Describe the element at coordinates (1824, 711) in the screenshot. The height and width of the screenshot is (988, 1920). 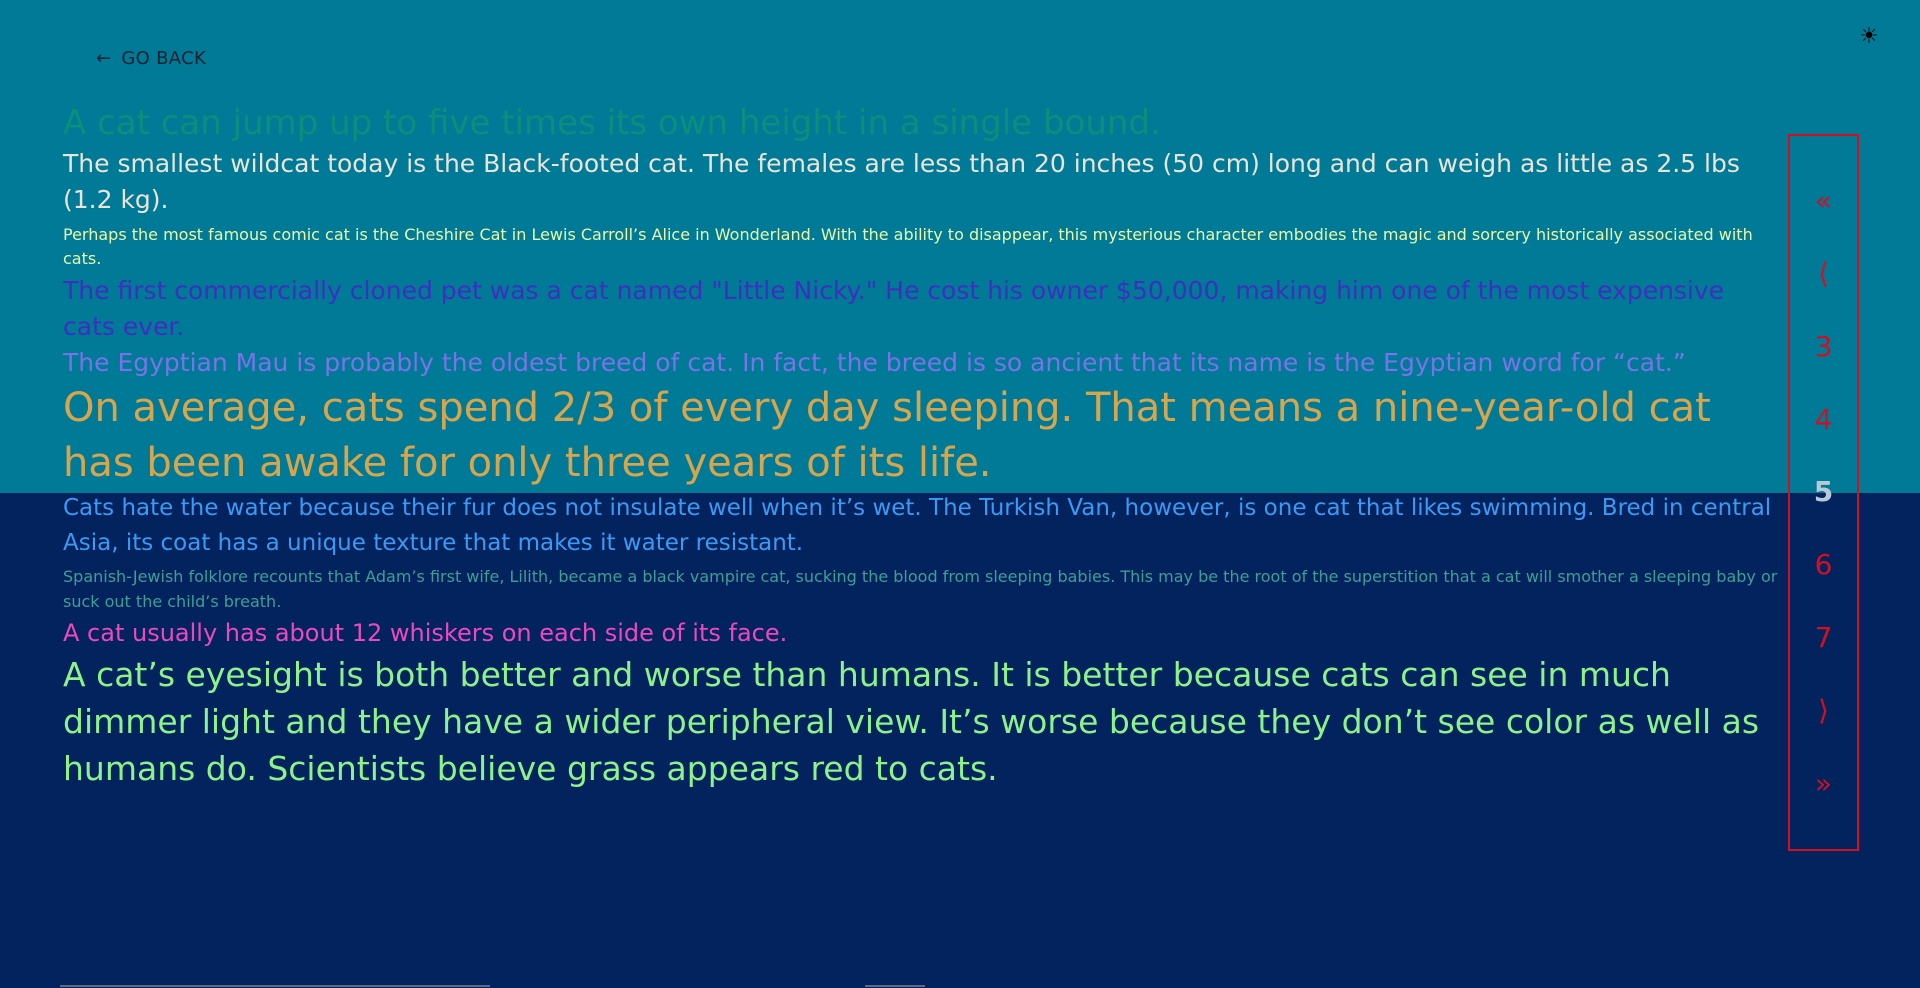
I see `next-page-button: ⟩` at that location.